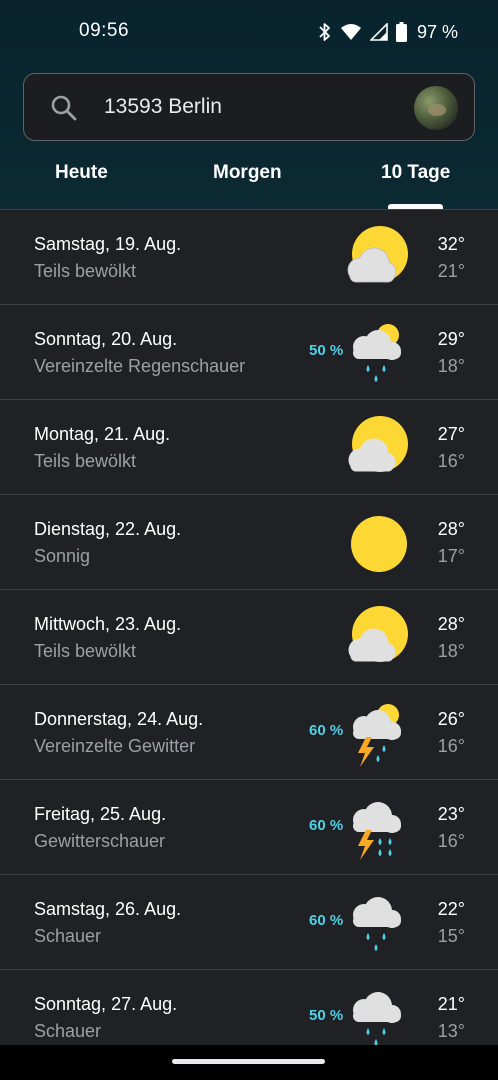  What do you see at coordinates (451, 434) in the screenshot?
I see `forecast-high: 27°` at bounding box center [451, 434].